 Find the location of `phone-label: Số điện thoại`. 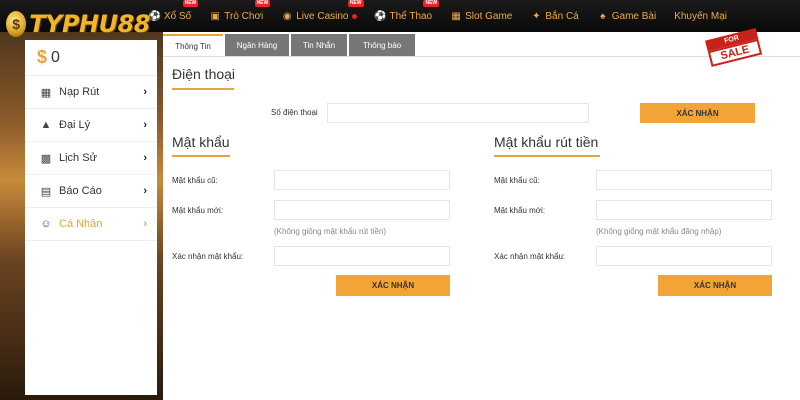

phone-label: Số điện thoại is located at coordinates (294, 112).